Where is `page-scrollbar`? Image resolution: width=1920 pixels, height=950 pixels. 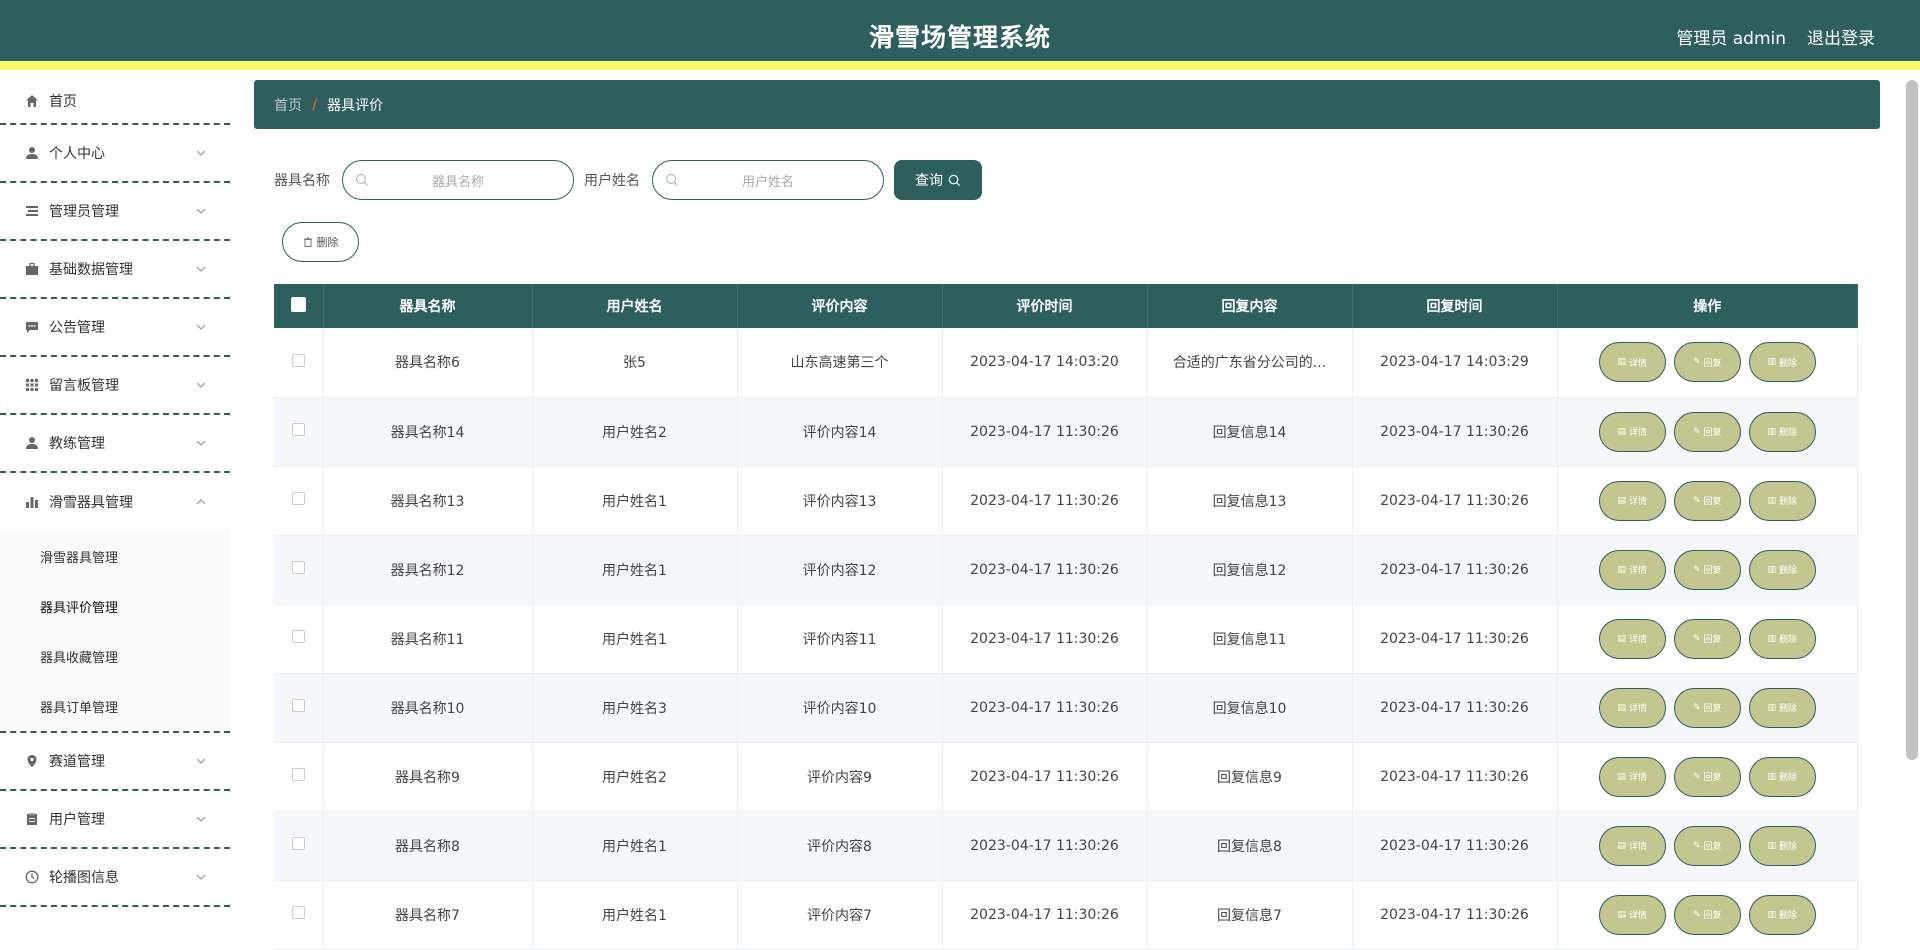 page-scrollbar is located at coordinates (1912, 420).